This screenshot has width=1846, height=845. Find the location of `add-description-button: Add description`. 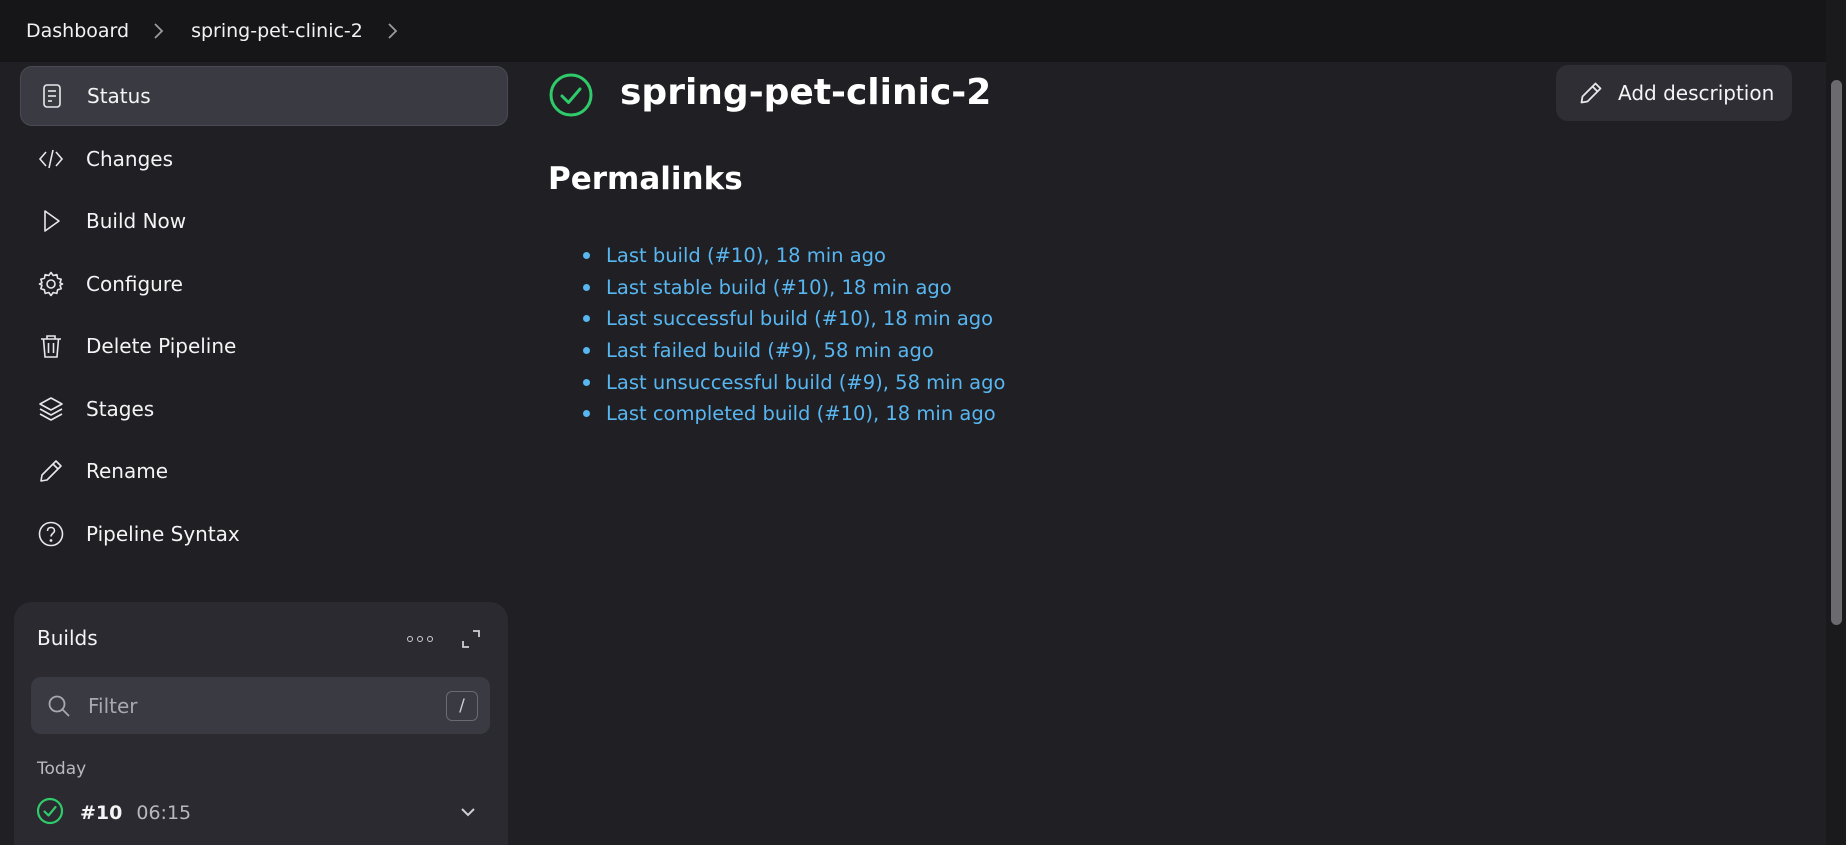

add-description-button: Add description is located at coordinates (1674, 93).